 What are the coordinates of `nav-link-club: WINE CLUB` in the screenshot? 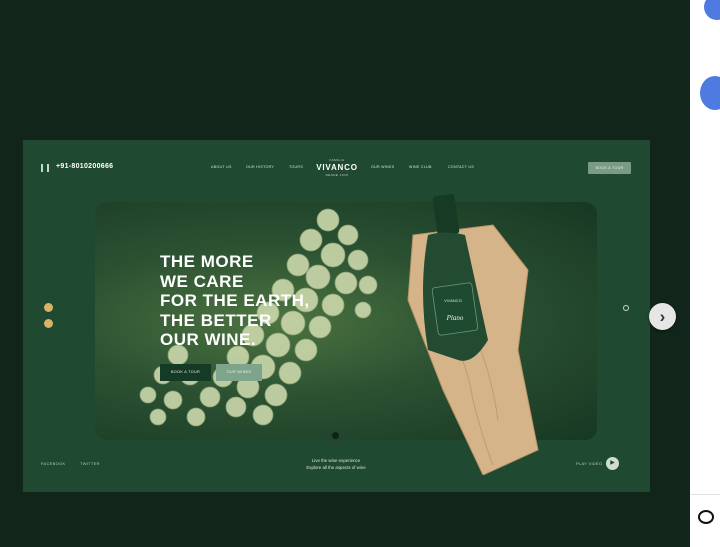 It's located at (420, 167).